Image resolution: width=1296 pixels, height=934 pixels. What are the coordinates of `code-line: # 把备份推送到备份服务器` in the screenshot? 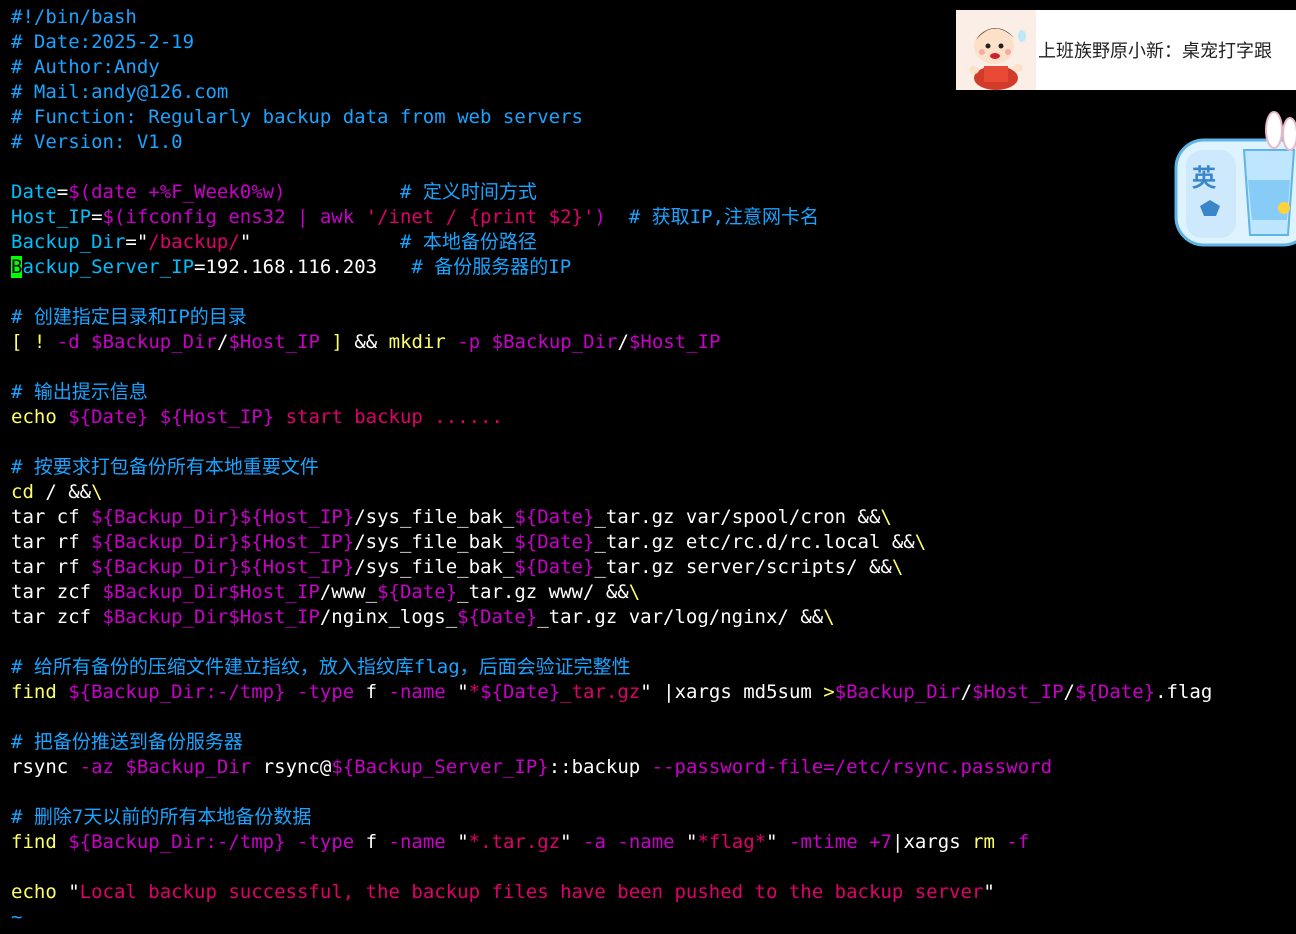 It's located at (653, 742).